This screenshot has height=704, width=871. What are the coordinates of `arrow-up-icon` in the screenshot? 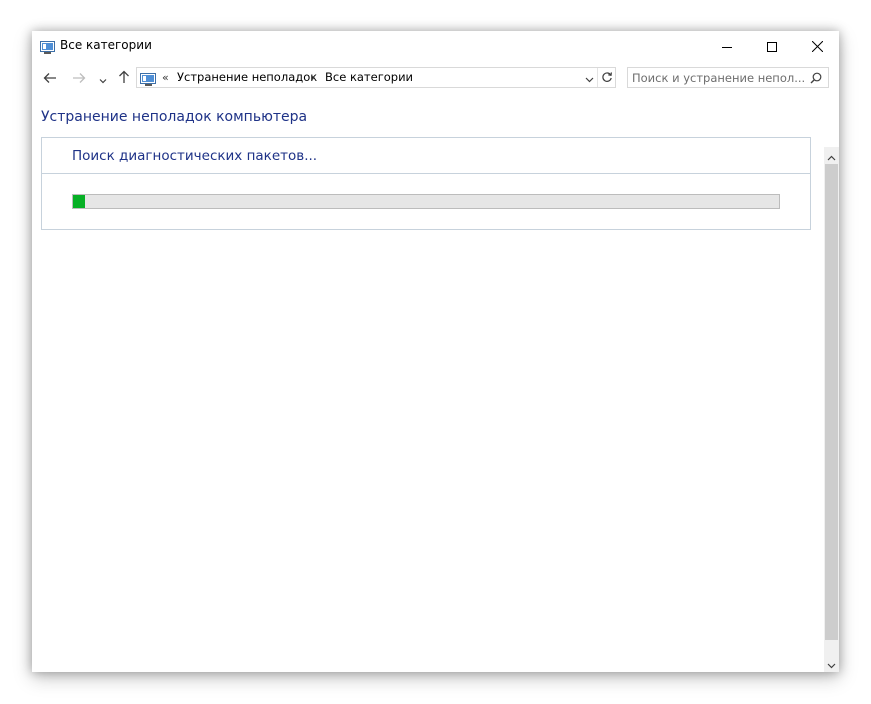 It's located at (124, 78).